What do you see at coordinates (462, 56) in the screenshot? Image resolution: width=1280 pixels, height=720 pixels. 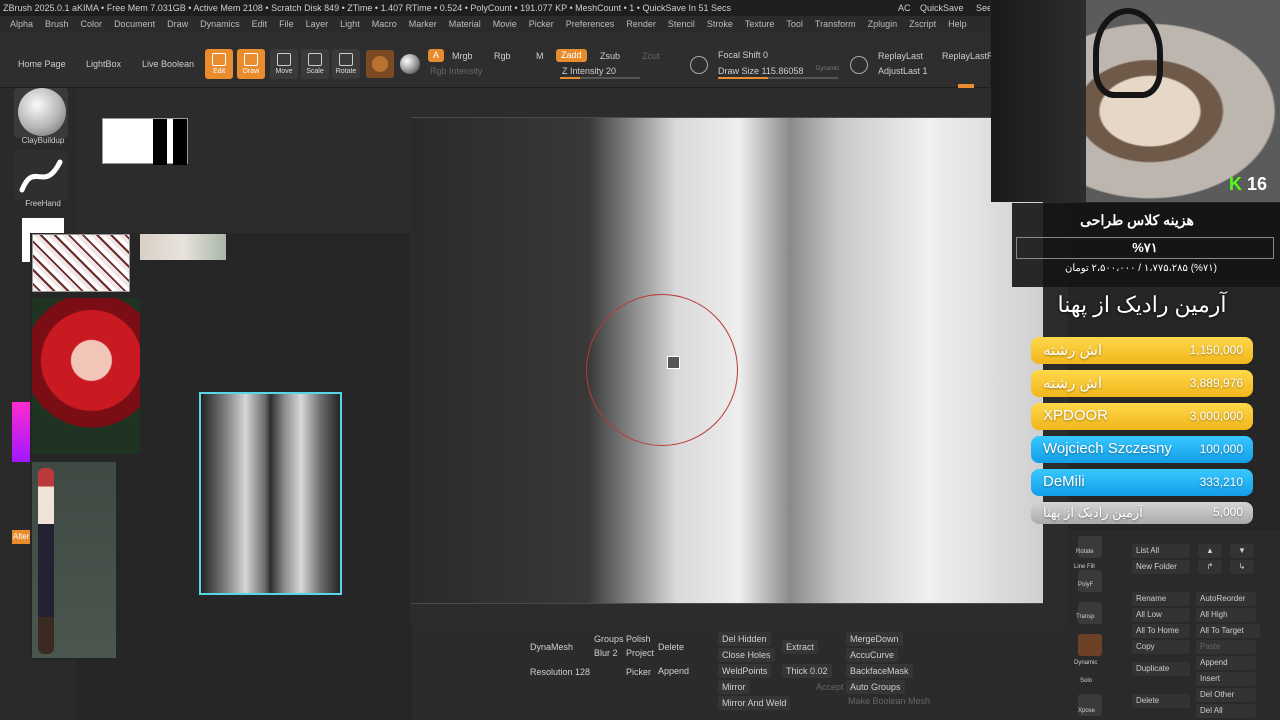 I see `mrgb-toggle: Mrgb` at bounding box center [462, 56].